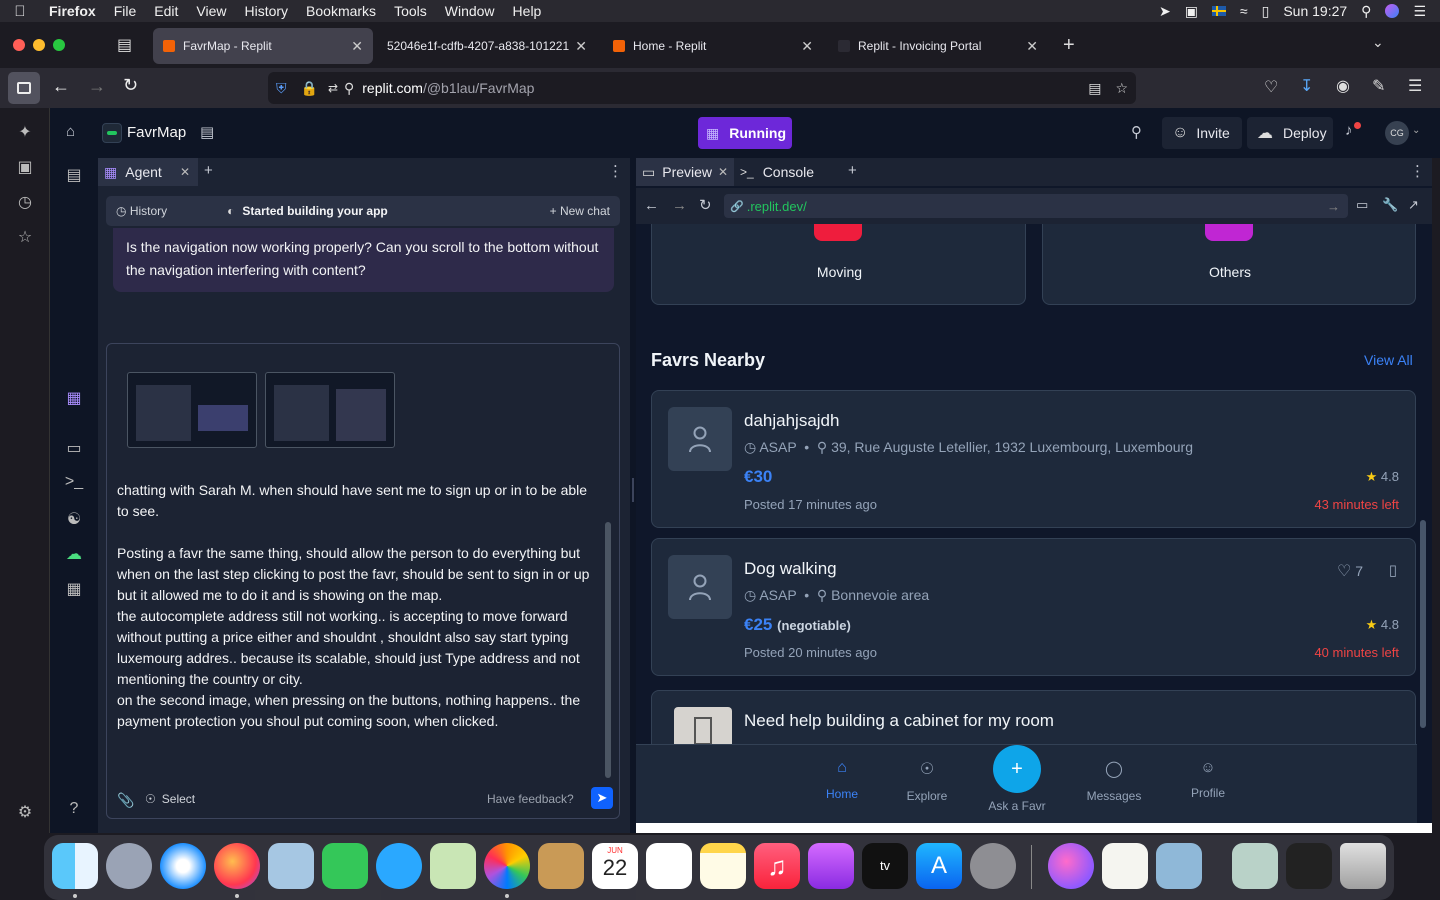 Image resolution: width=1440 pixels, height=900 pixels. I want to click on home-icon: ⌂, so click(70, 131).